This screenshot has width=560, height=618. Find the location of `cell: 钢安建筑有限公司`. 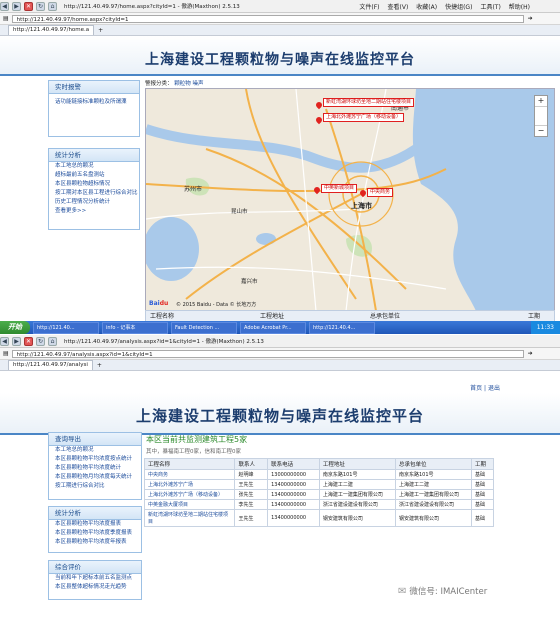

cell: 钢安建筑有限公司 is located at coordinates (357, 518).